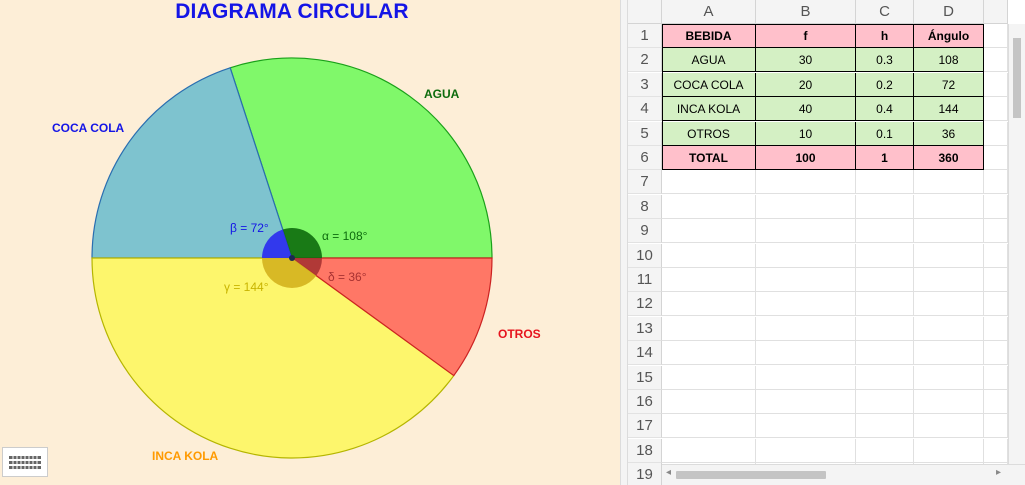 The image size is (1025, 485). What do you see at coordinates (885, 182) in the screenshot?
I see `cell-c7` at bounding box center [885, 182].